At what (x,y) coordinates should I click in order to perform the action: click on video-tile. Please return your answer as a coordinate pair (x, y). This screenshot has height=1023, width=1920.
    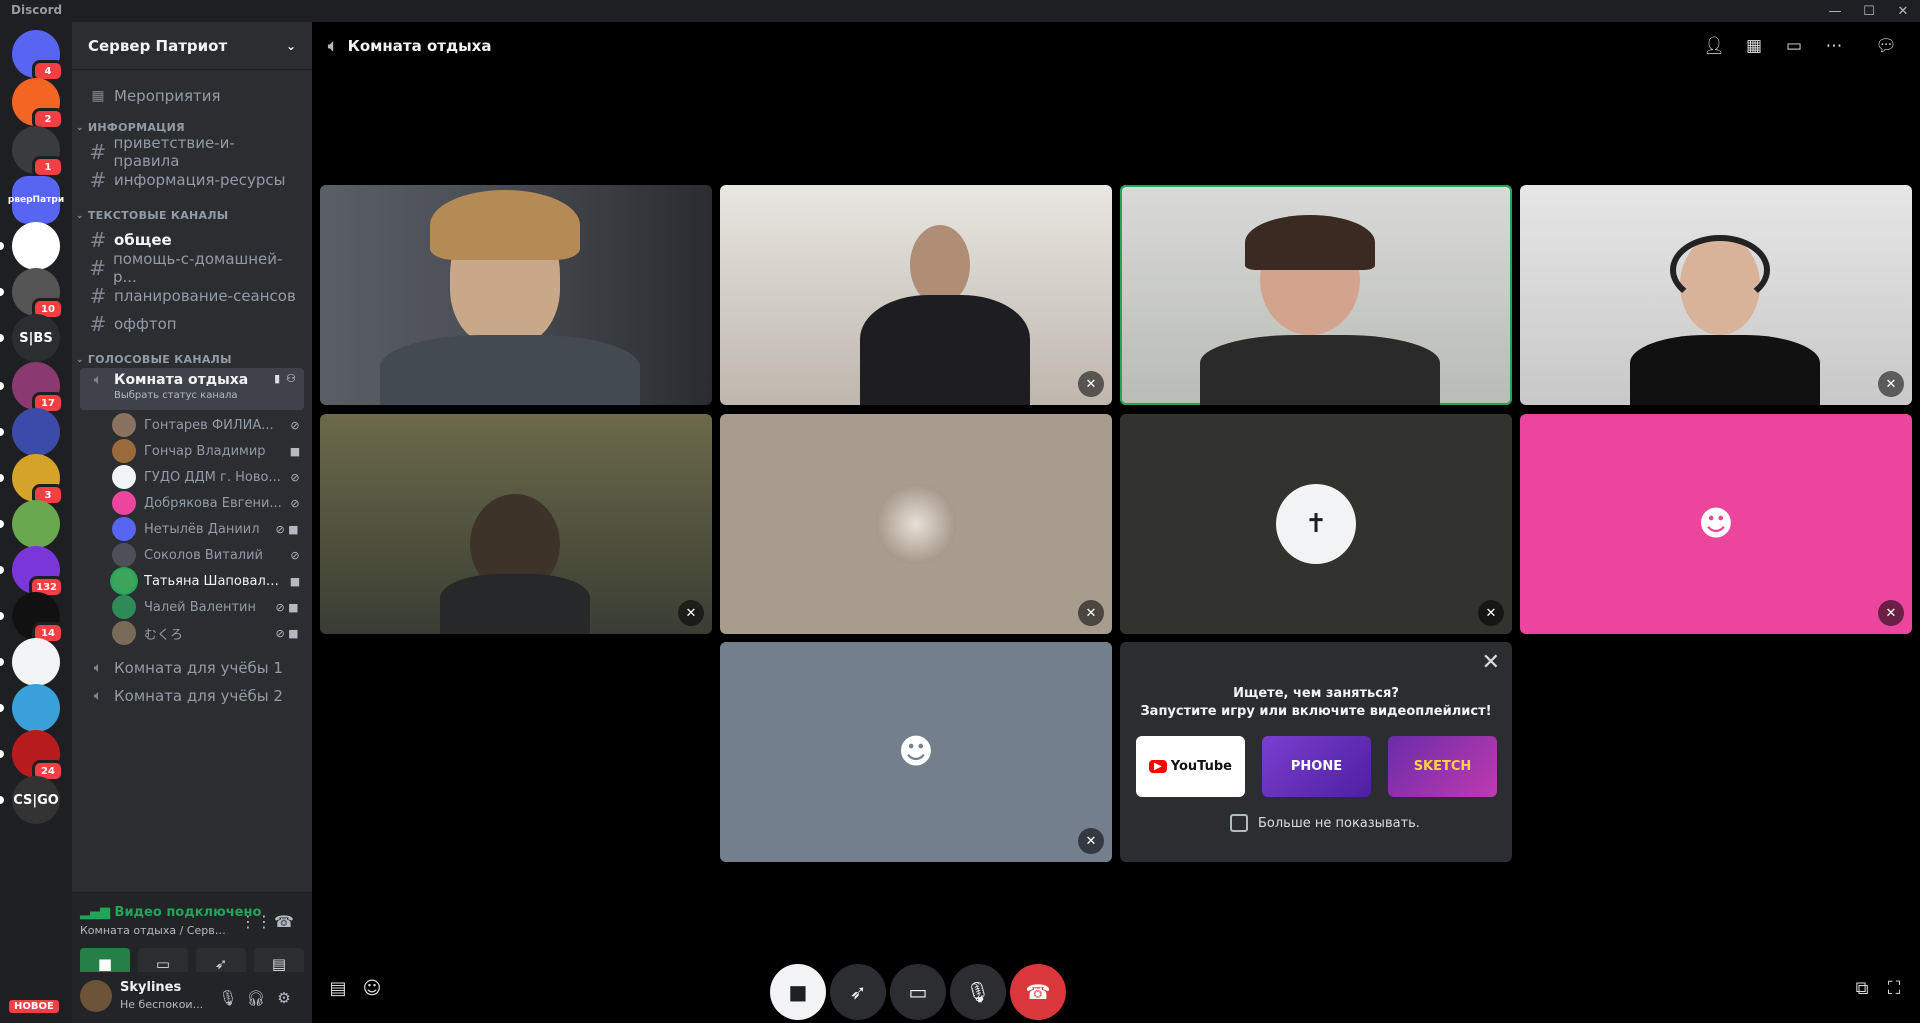
    Looking at the image, I should click on (516, 295).